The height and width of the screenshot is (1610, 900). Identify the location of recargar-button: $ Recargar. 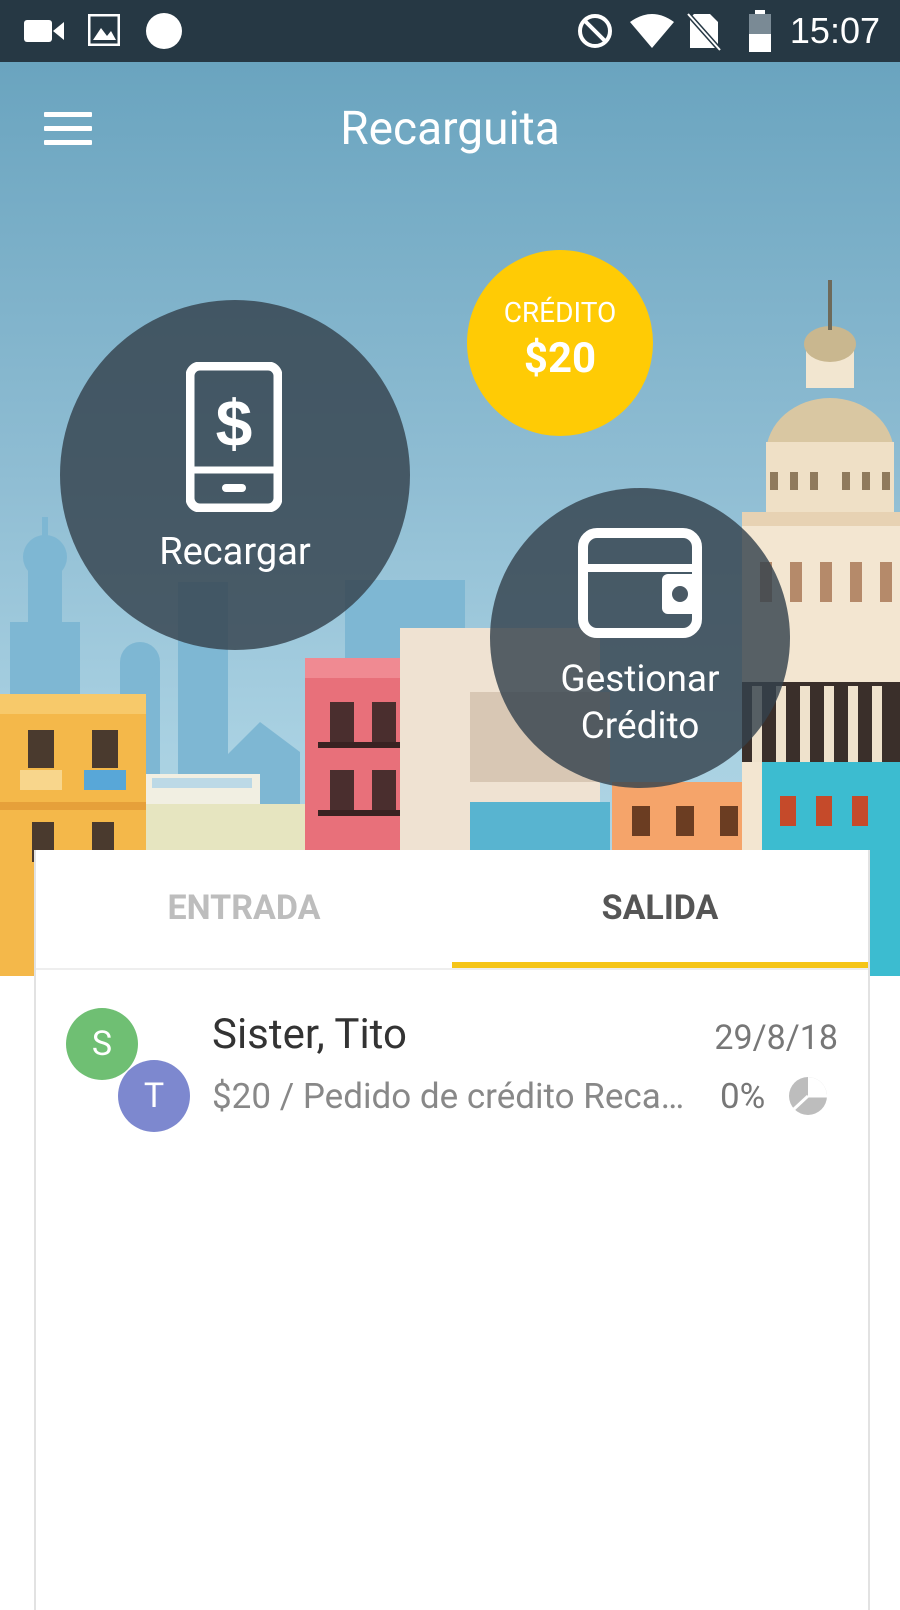
(235, 475).